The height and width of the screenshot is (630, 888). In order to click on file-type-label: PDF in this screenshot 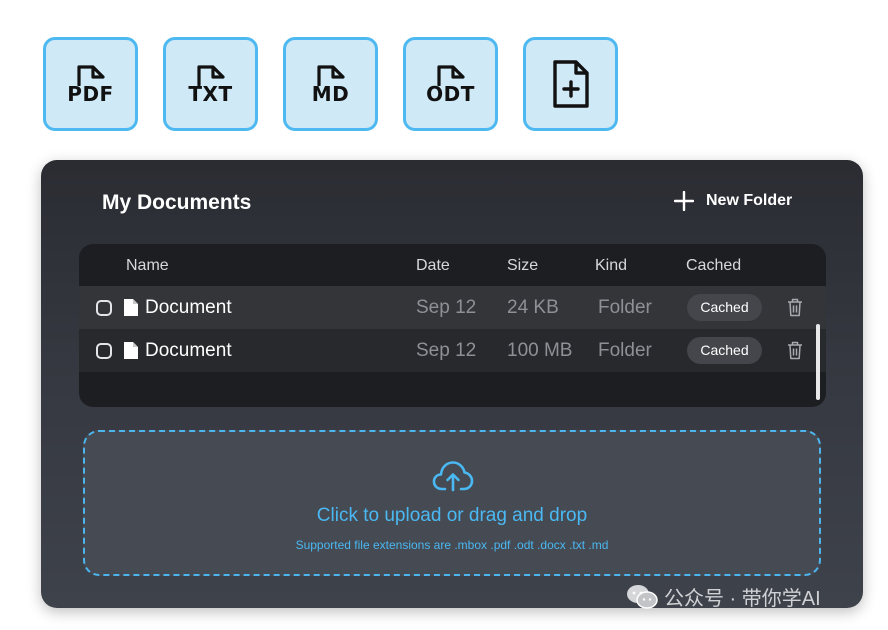, I will do `click(90, 94)`.